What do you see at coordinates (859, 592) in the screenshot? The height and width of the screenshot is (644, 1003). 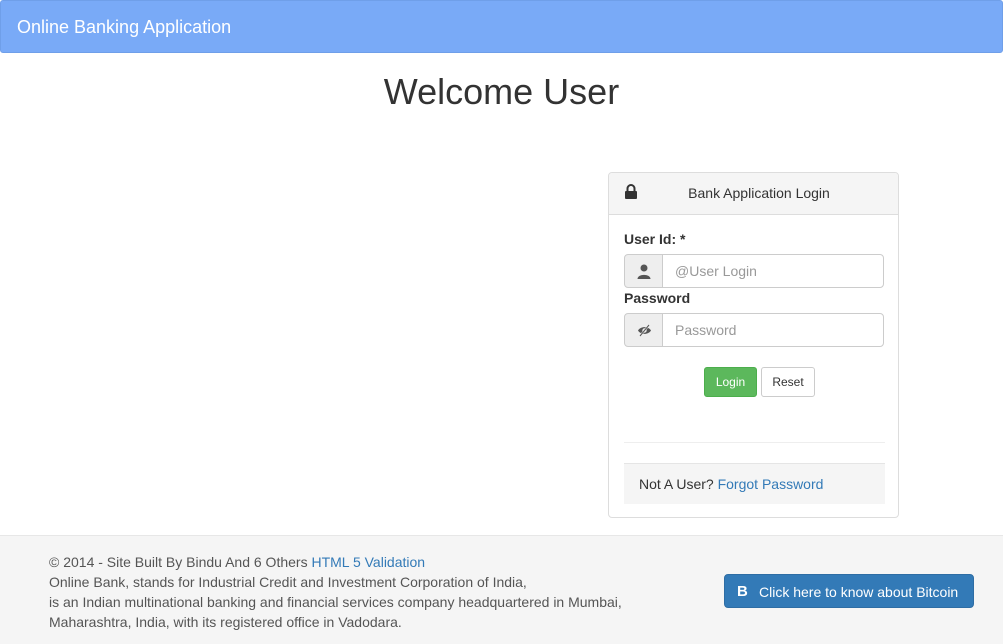 I see `bitcoin-button-label: Click here to know about Bitcoin` at bounding box center [859, 592].